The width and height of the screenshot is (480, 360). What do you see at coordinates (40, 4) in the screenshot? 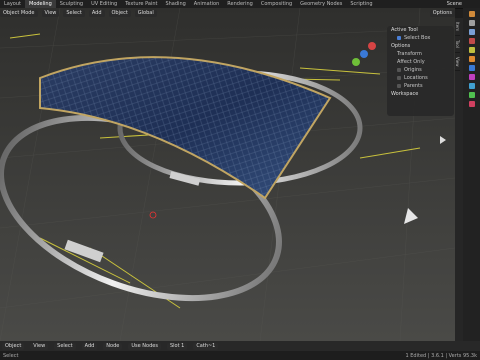
I see `tab-modeling: Modeling` at bounding box center [40, 4].